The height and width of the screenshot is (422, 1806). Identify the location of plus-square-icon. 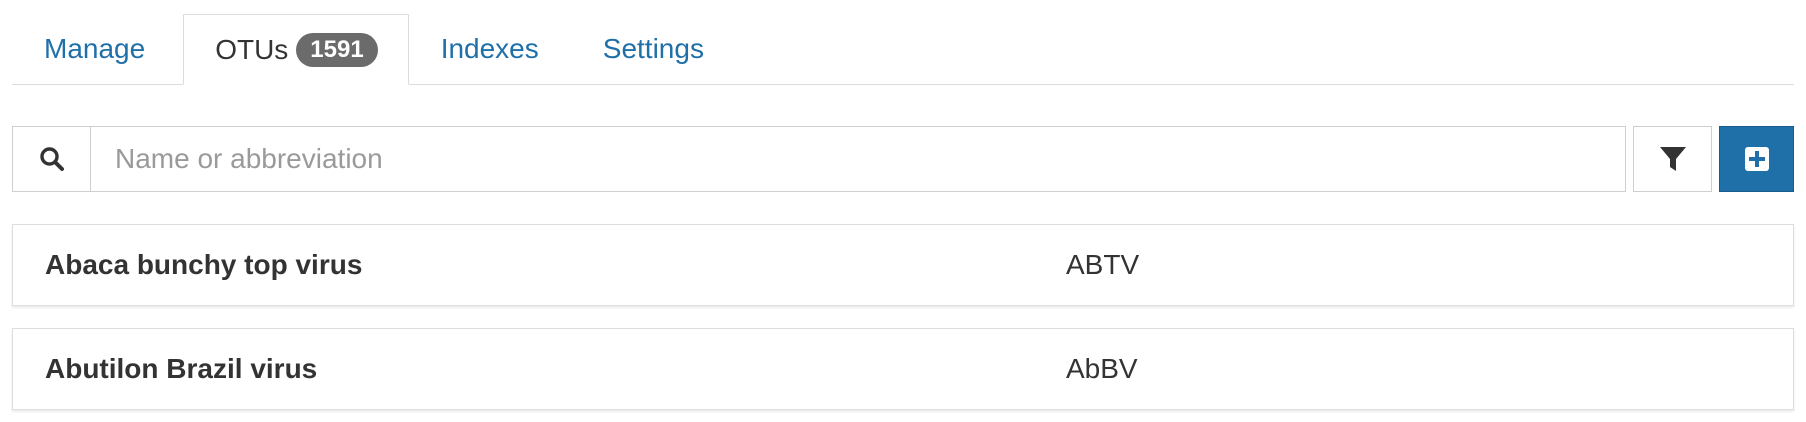
(1756, 159).